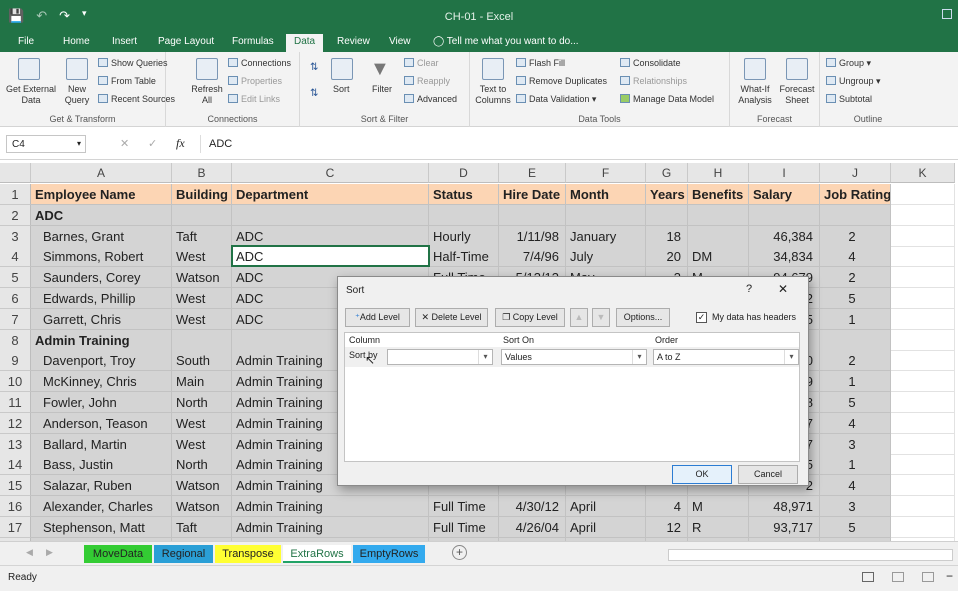 This screenshot has height=591, width=958. What do you see at coordinates (701, 317) in the screenshot?
I see `headers-checkbox: ✓` at bounding box center [701, 317].